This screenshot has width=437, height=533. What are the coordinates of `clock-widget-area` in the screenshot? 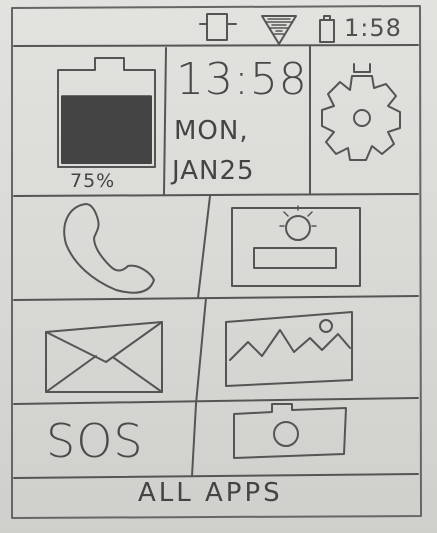 It's located at (238, 121).